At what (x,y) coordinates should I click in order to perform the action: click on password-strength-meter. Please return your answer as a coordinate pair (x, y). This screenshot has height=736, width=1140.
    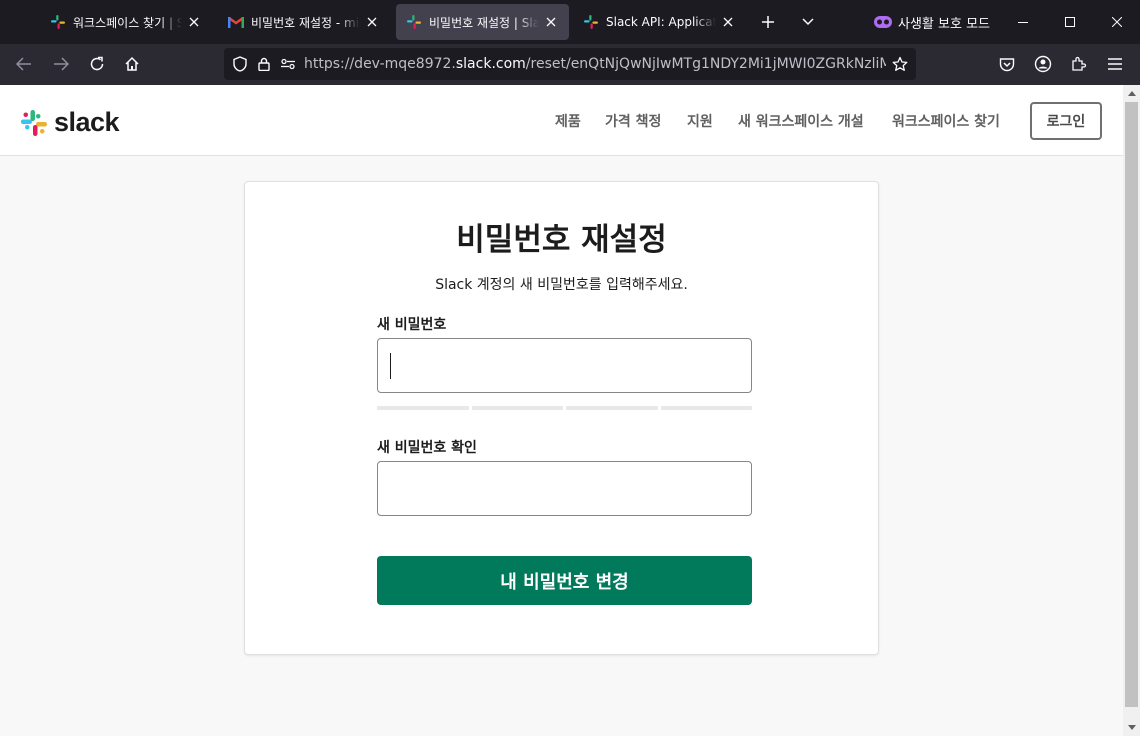
    Looking at the image, I should click on (564, 408).